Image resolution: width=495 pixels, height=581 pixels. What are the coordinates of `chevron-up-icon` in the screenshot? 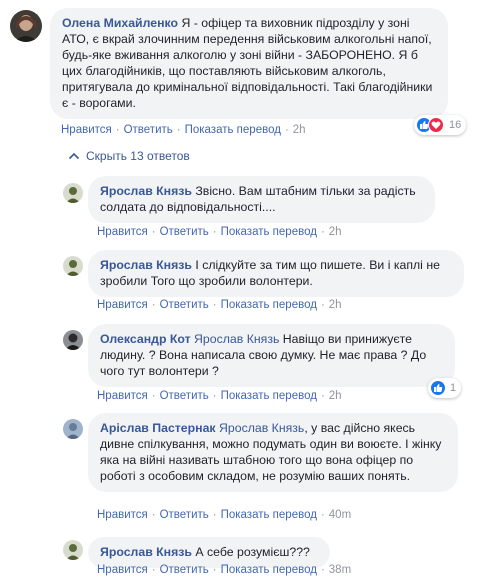 It's located at (74, 156).